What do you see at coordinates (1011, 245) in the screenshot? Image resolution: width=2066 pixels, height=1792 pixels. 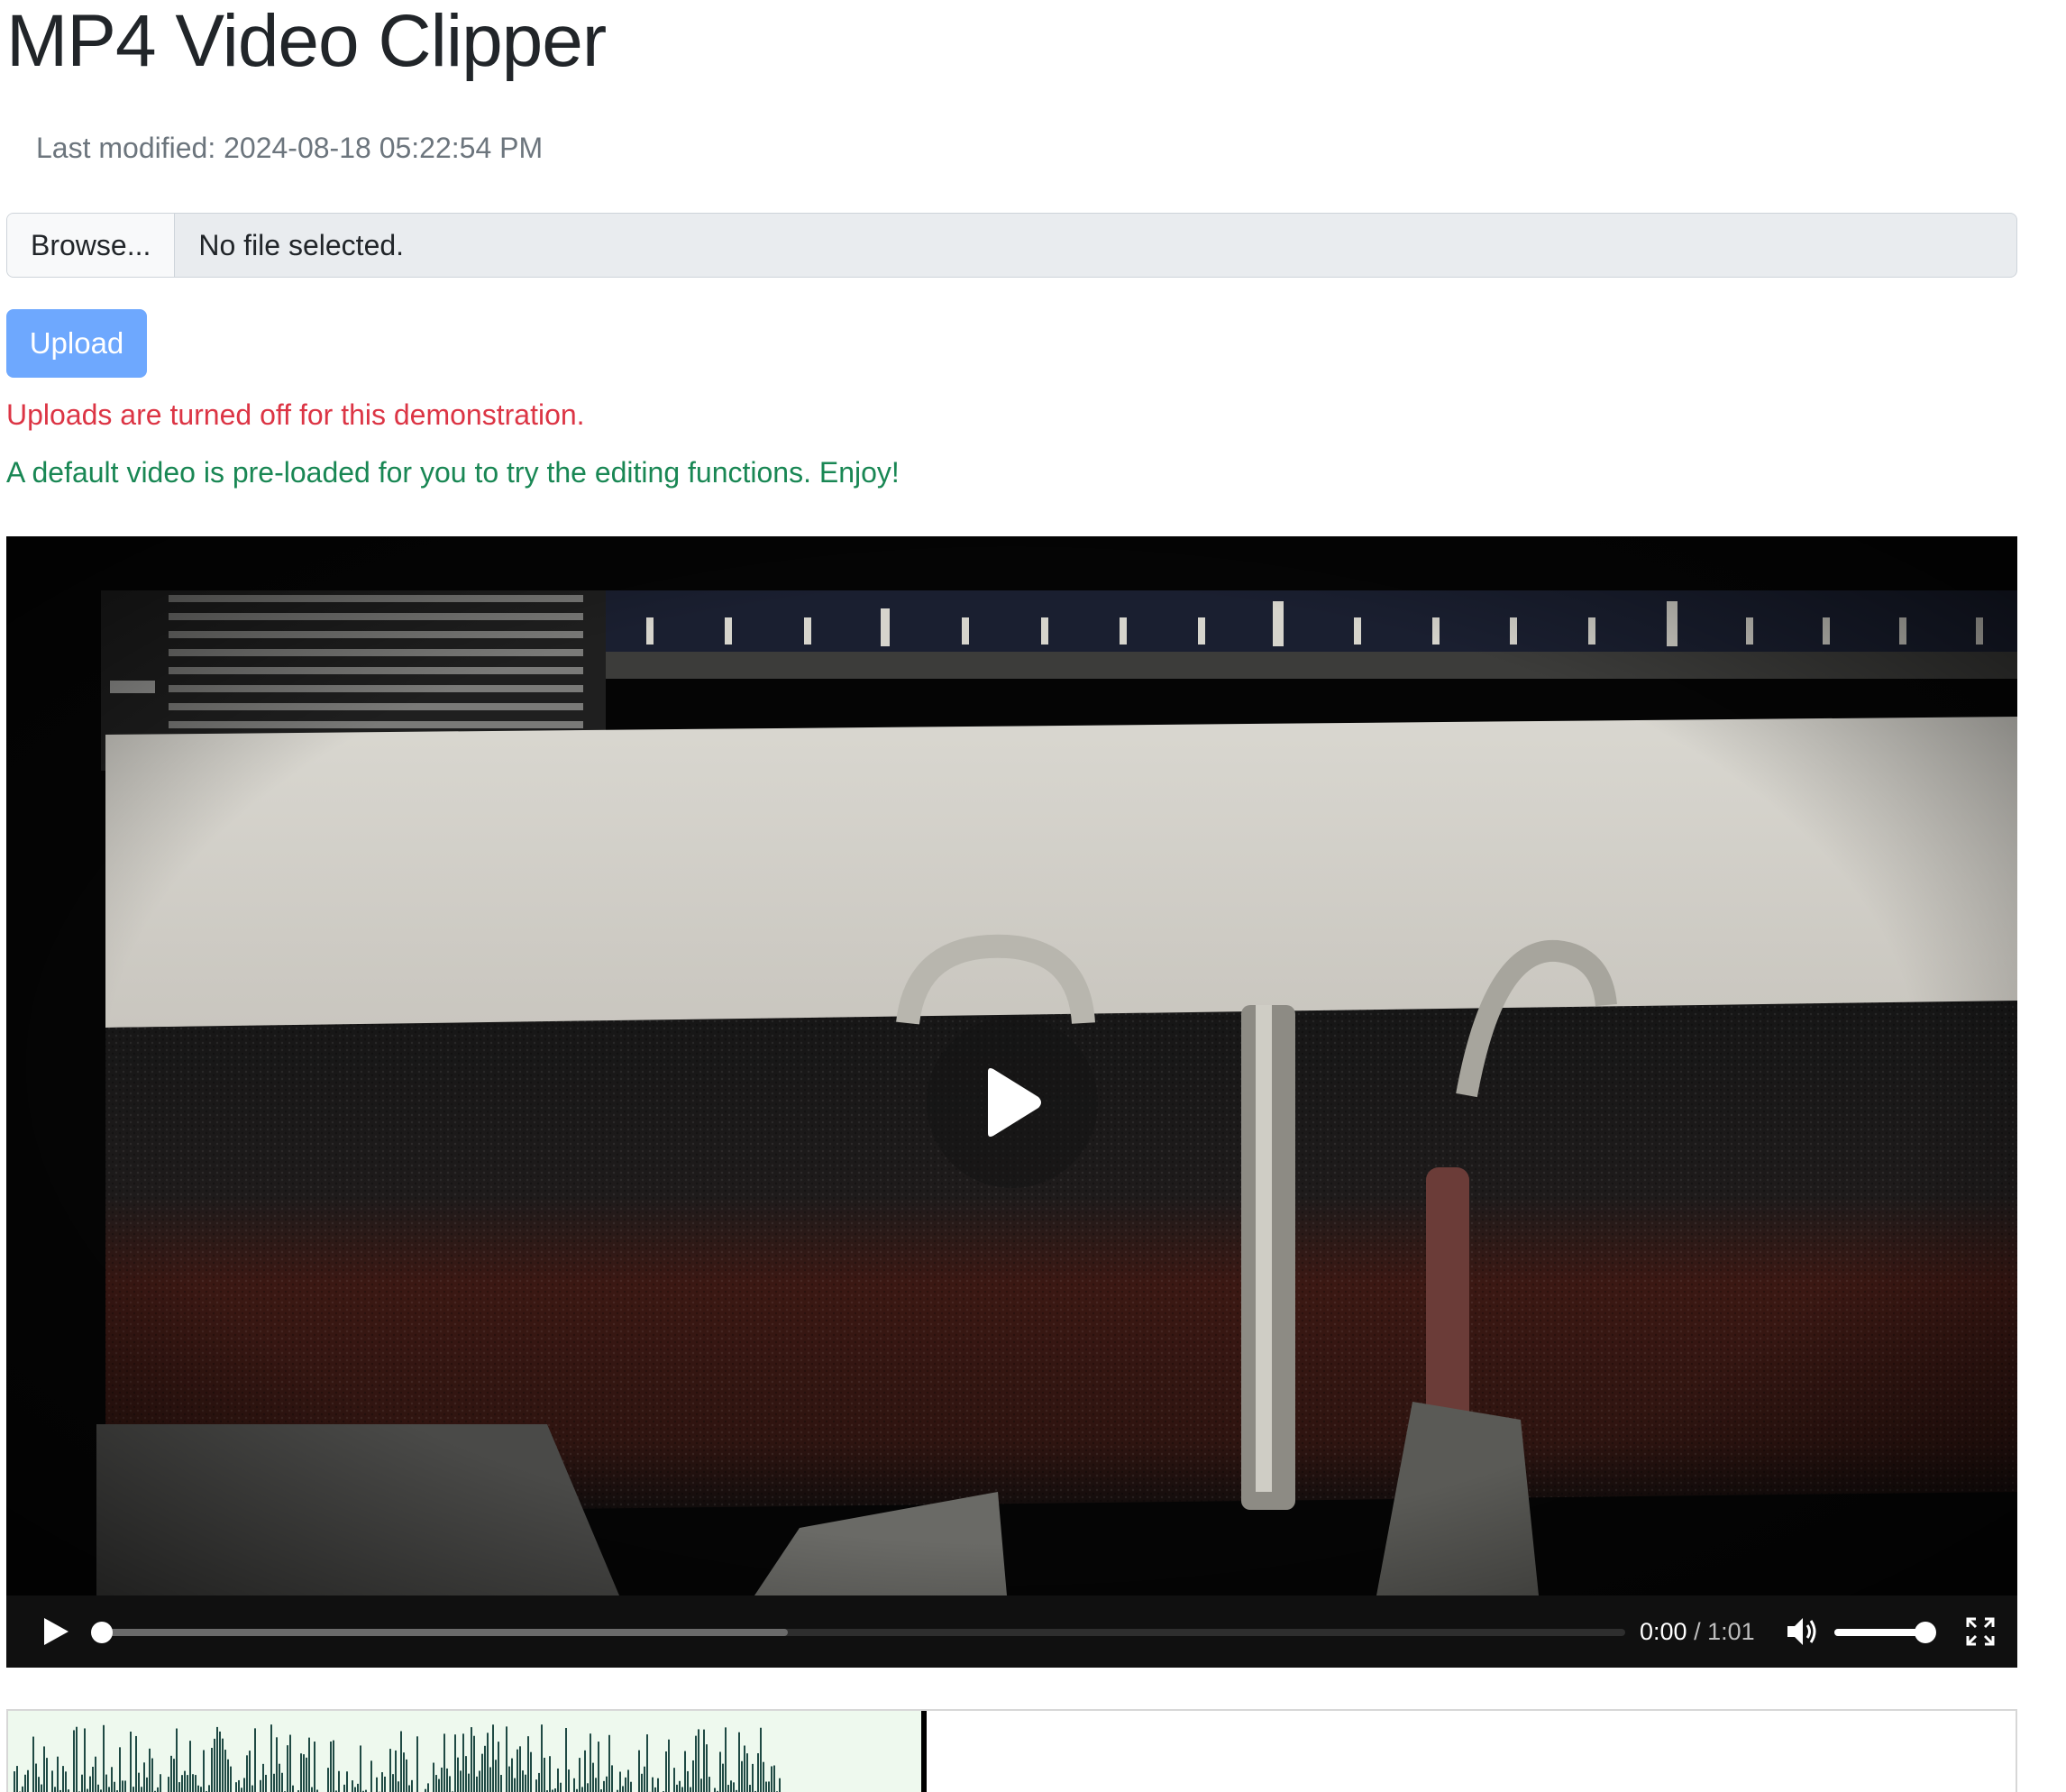 I see `file-input: Browse... No file selected.` at bounding box center [1011, 245].